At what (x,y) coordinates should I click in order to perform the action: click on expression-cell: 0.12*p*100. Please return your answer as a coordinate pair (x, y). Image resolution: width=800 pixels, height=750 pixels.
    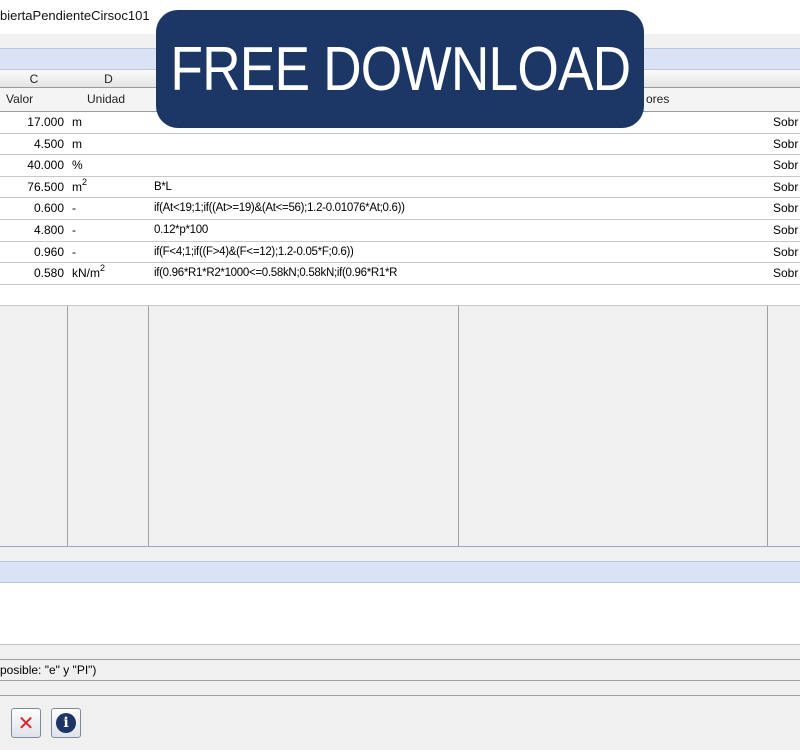
    Looking at the image, I should click on (305, 230).